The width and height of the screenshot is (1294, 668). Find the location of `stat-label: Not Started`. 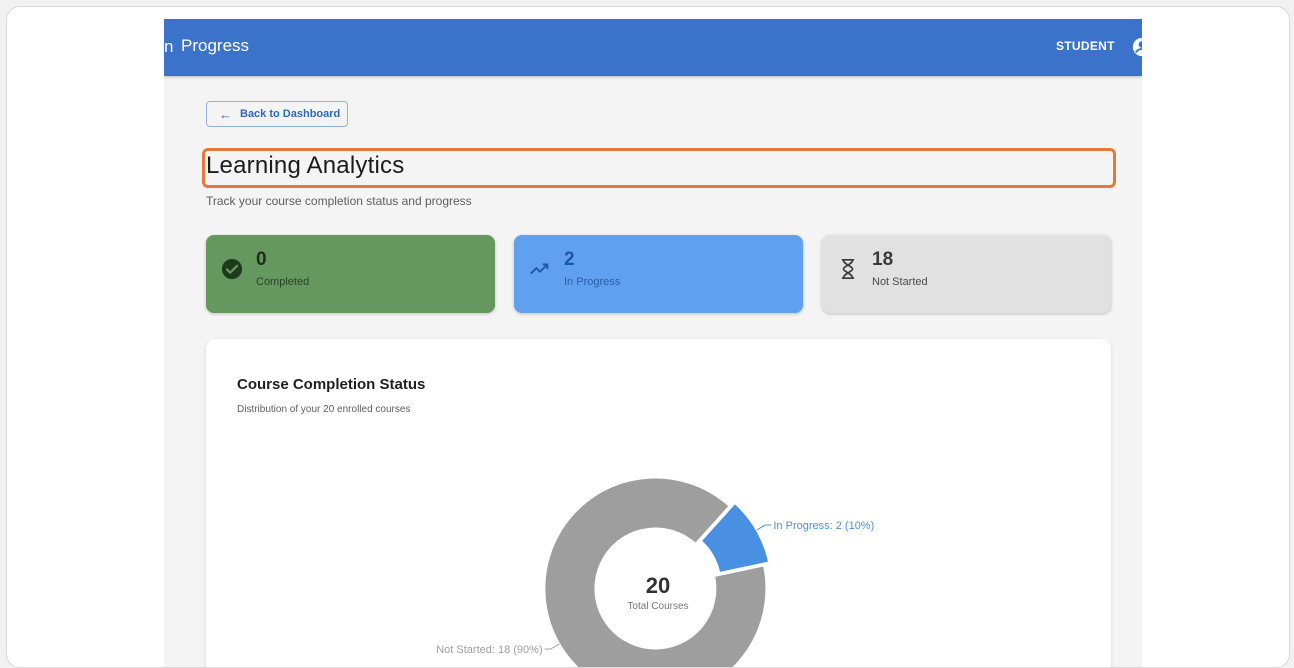

stat-label: Not Started is located at coordinates (900, 282).